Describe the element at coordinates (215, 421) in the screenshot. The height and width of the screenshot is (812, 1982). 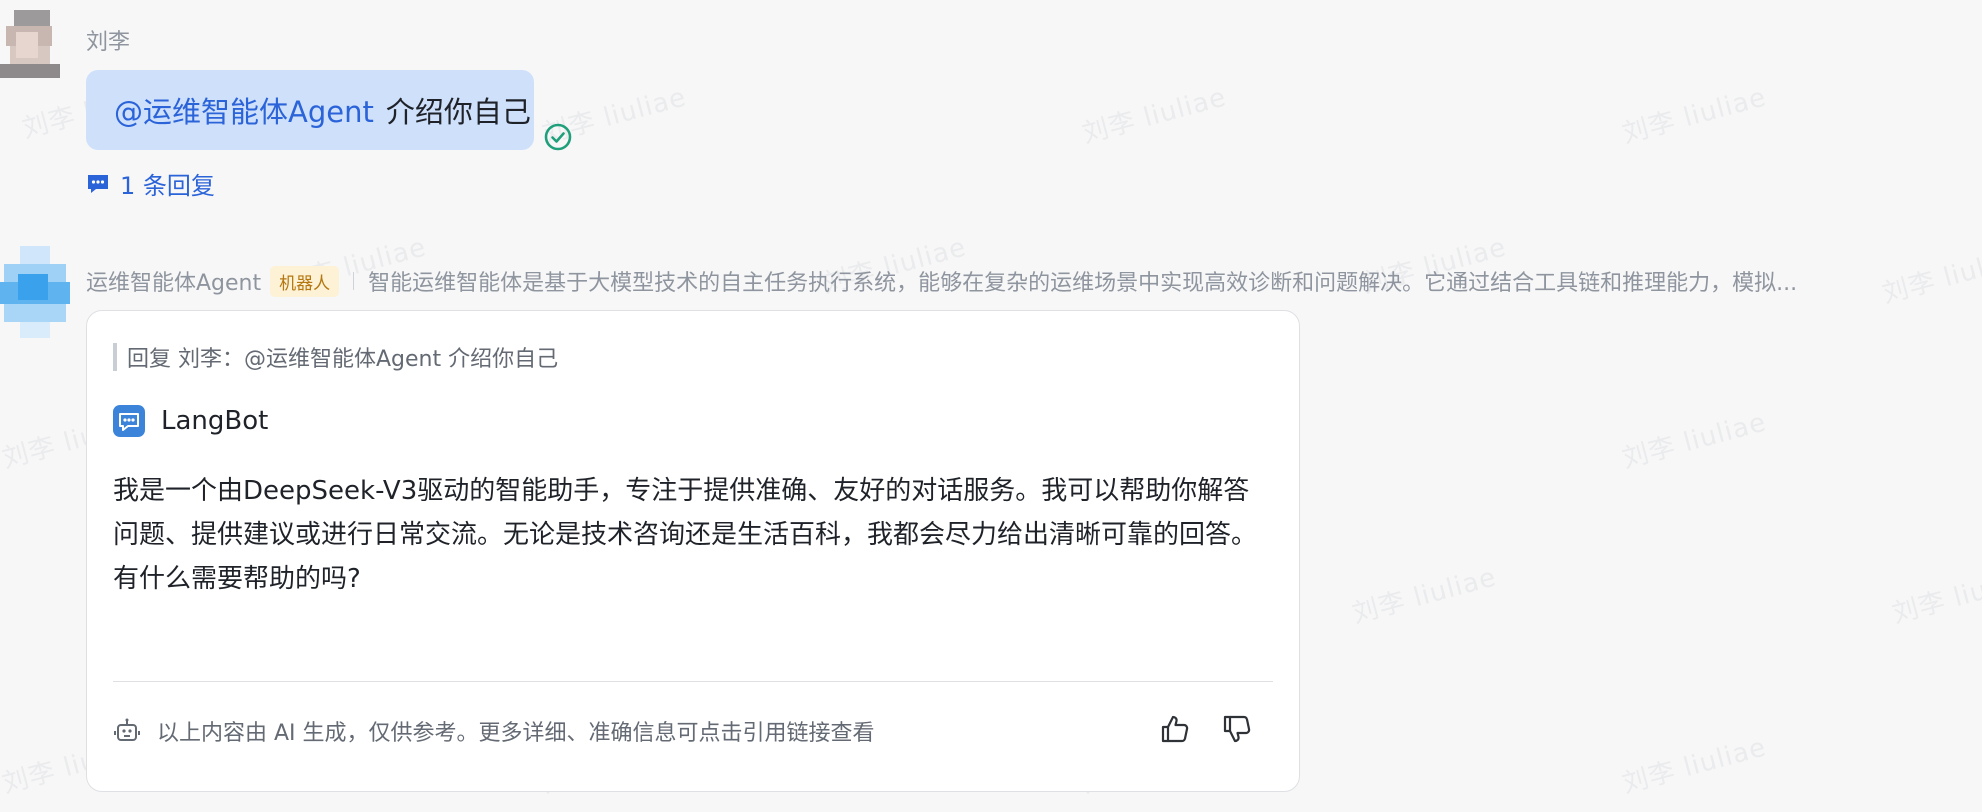
I see `card-title-text: LangBot` at that location.